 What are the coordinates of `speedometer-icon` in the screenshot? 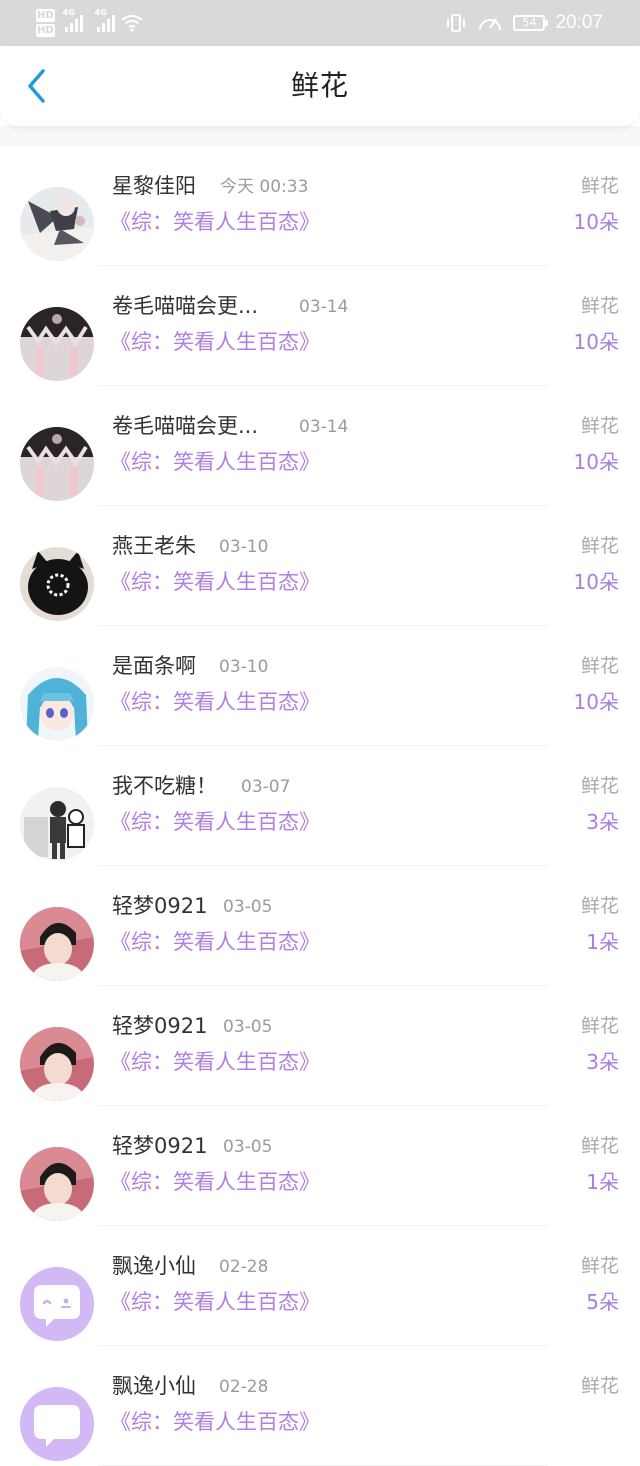 It's located at (490, 24).